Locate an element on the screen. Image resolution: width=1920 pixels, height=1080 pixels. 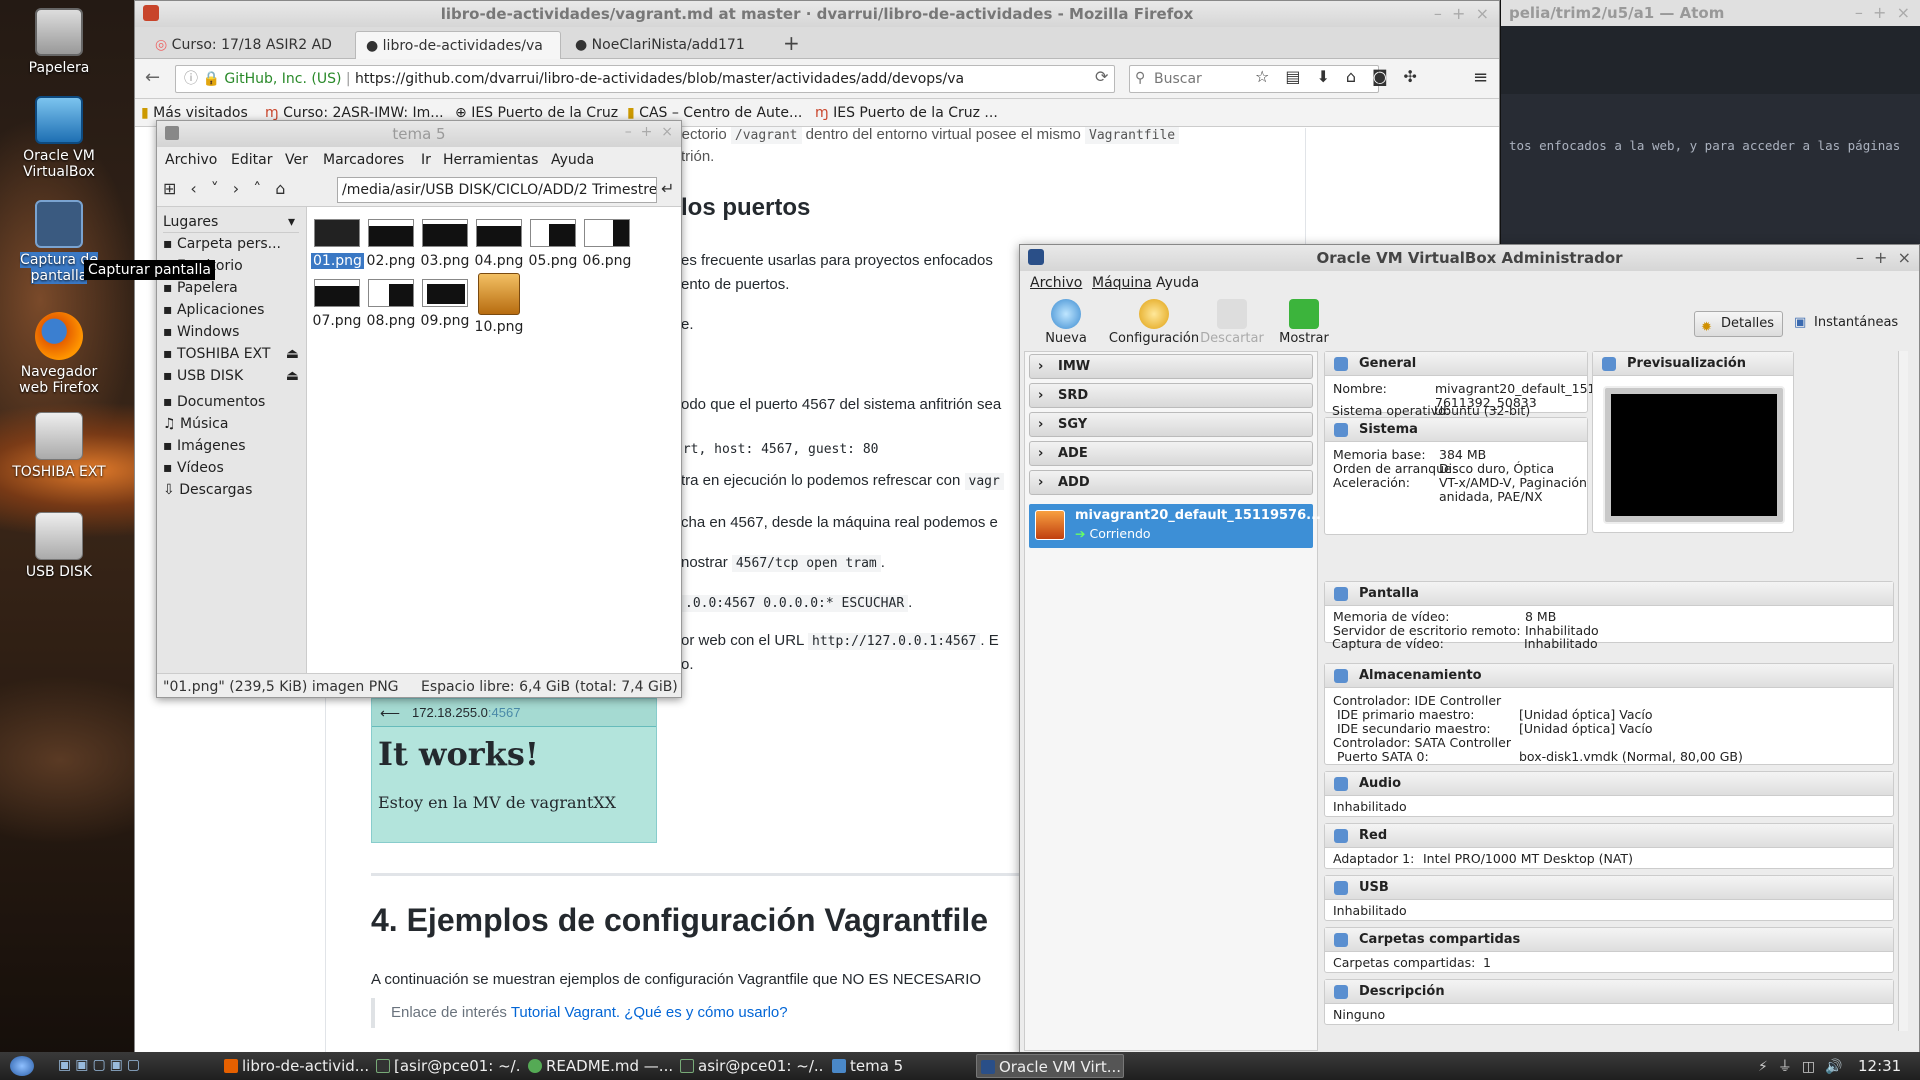
task-file-manager: tema 5 is located at coordinates (902, 1066).